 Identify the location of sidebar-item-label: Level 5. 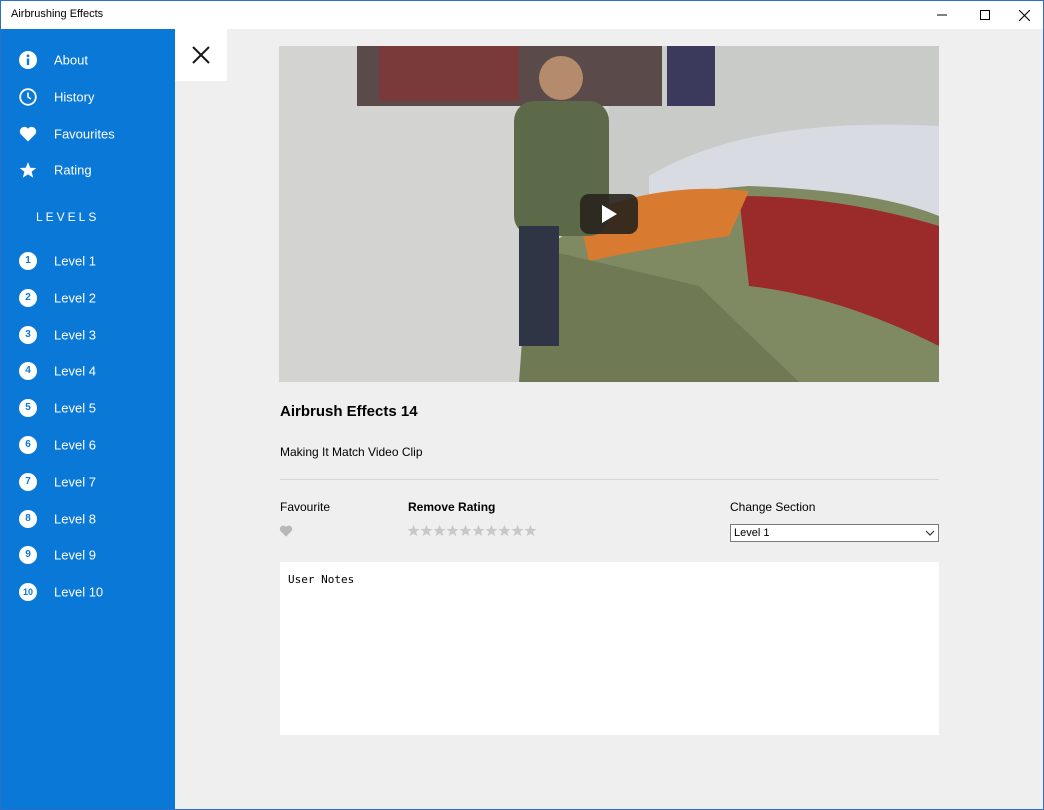
(75, 408).